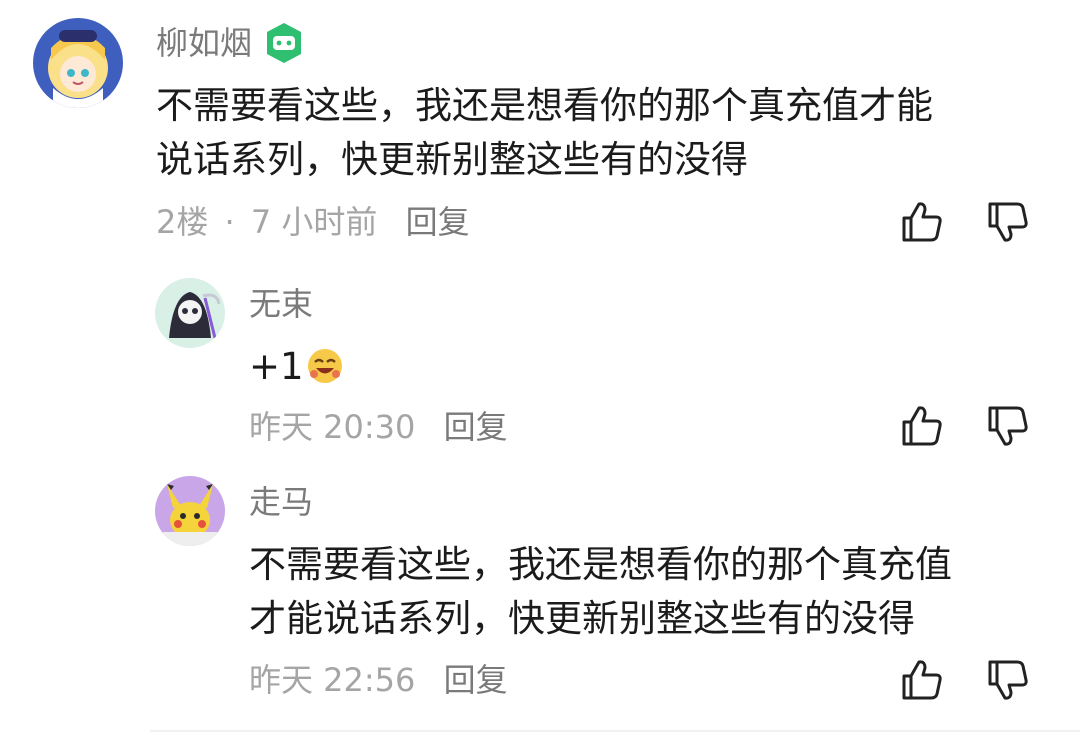  Describe the element at coordinates (600, 592) in the screenshot. I see `reply-text: 不需要看这些，我还是想看你的那个真充值 才能说话系列，快更新别整这些有的没得` at that location.